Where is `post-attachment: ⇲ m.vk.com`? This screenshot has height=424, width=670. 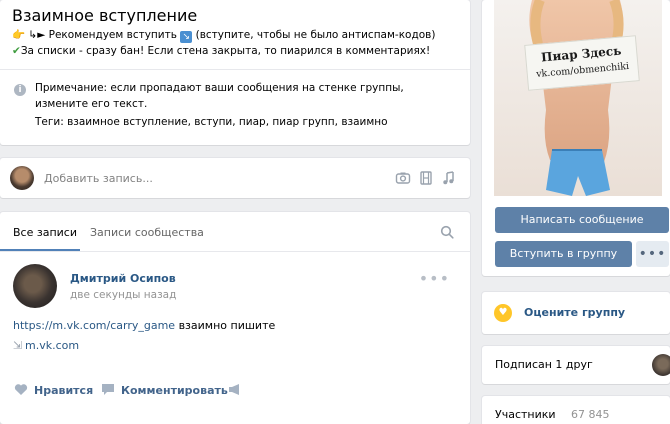
post-attachment: ⇲ m.vk.com is located at coordinates (234, 347).